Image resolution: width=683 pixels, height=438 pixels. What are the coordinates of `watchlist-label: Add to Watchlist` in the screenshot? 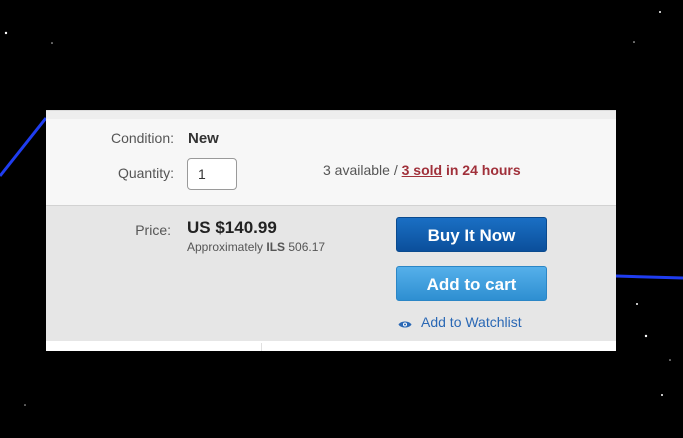 It's located at (471, 322).